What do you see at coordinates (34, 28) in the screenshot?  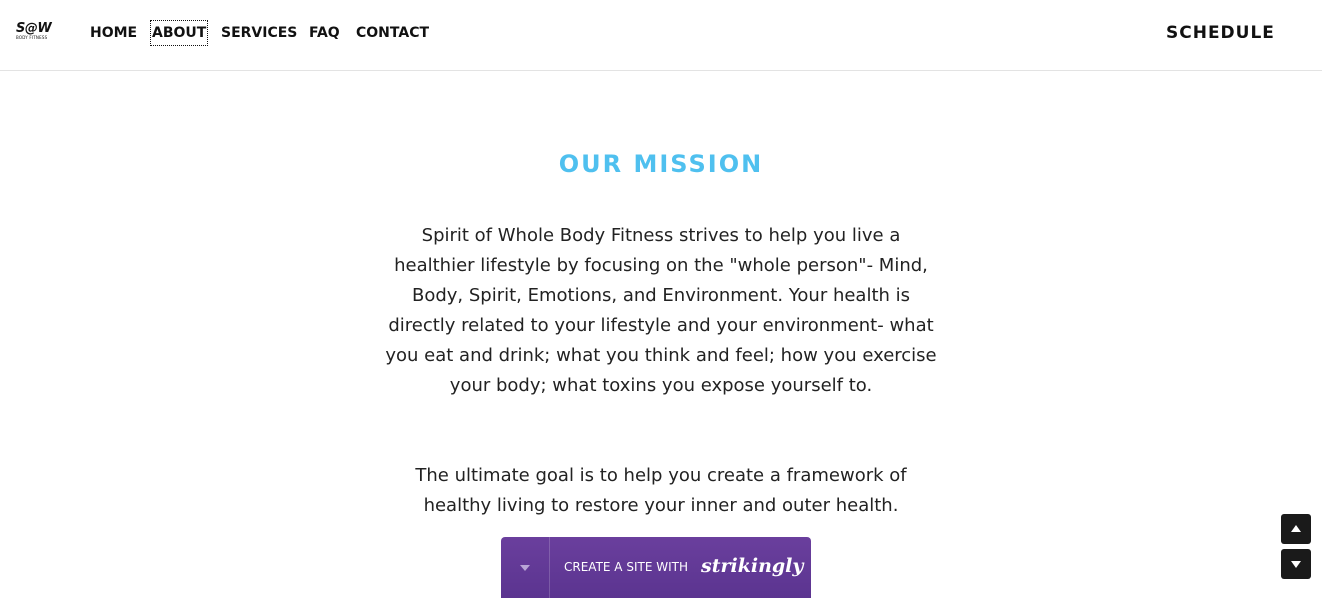 I see `logo-mark: S@W` at bounding box center [34, 28].